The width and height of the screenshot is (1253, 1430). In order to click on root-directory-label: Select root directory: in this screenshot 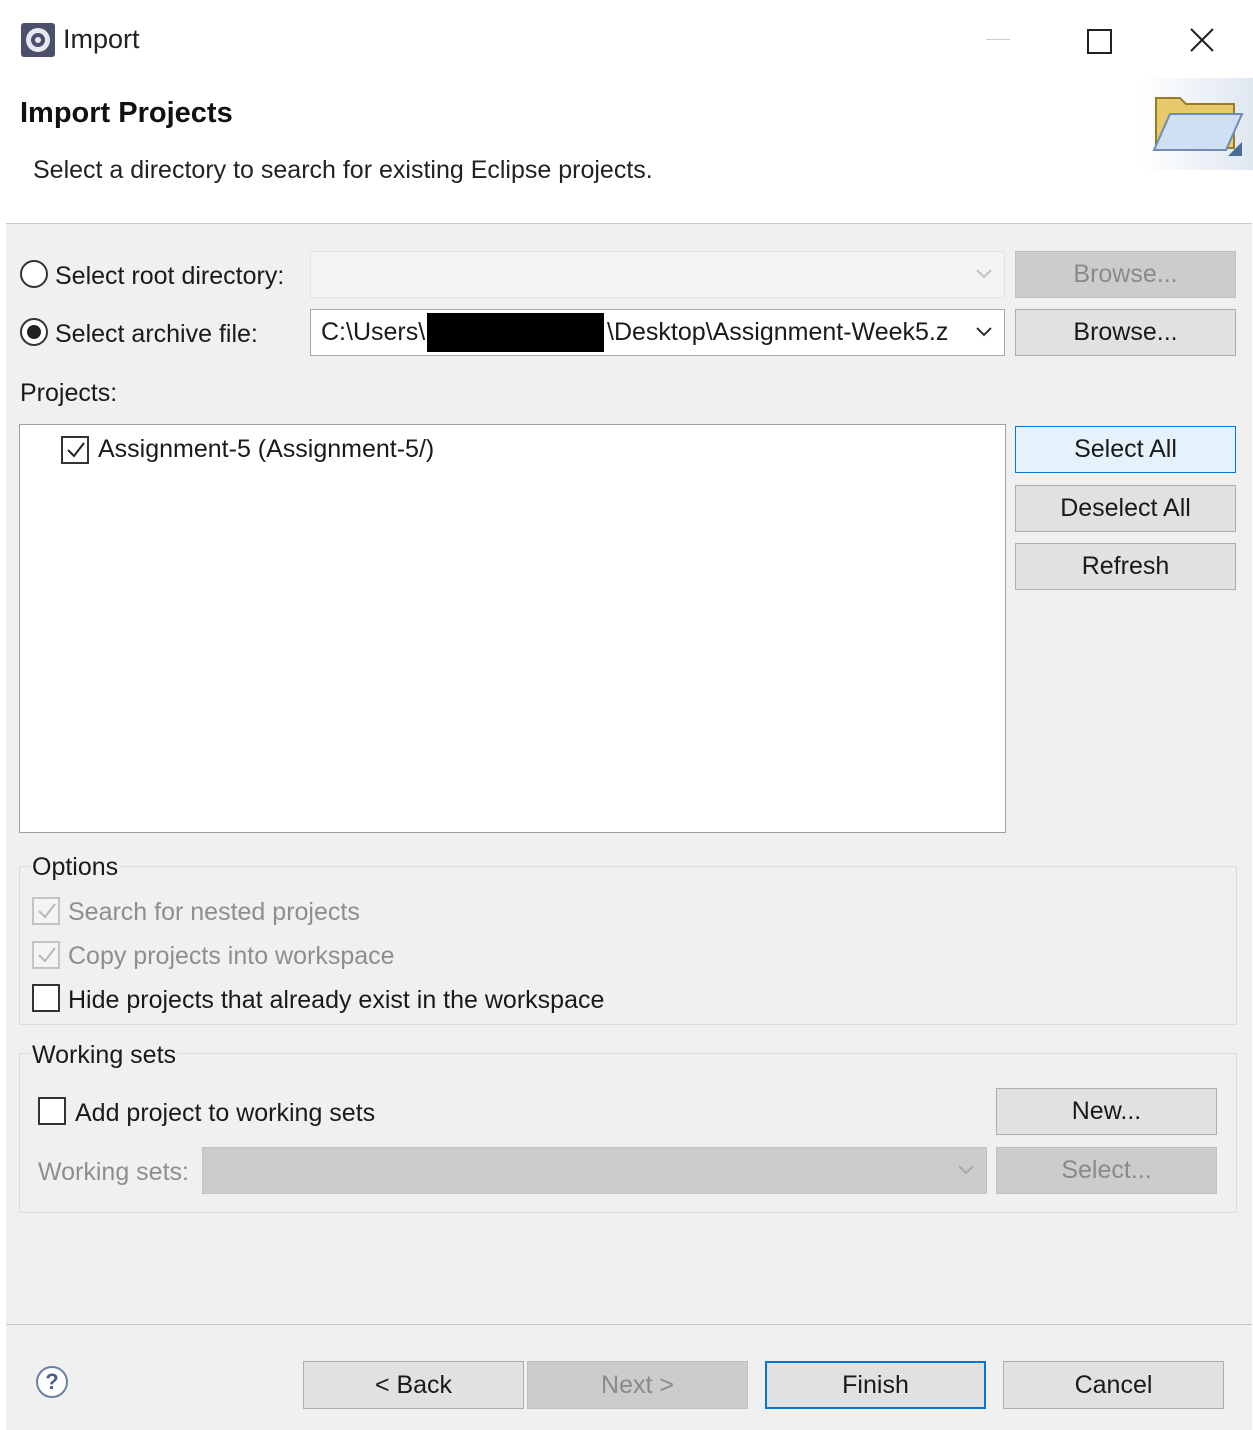, I will do `click(170, 276)`.